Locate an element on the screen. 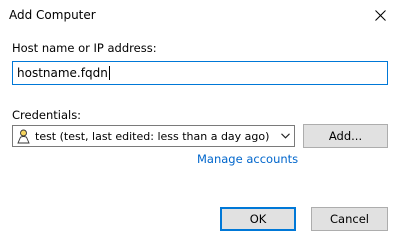 The width and height of the screenshot is (400, 244). host-label: Host name or IP address: is located at coordinates (84, 48).